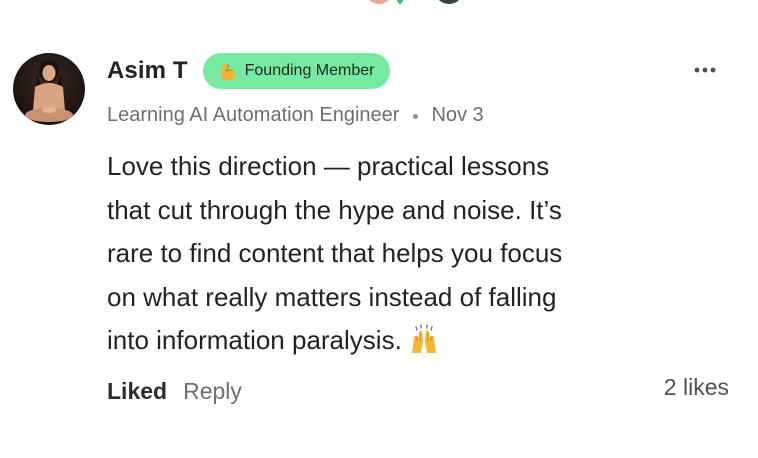 This screenshot has height=458, width=758. Describe the element at coordinates (416, 2) in the screenshot. I see `top-avatar-stack` at that location.